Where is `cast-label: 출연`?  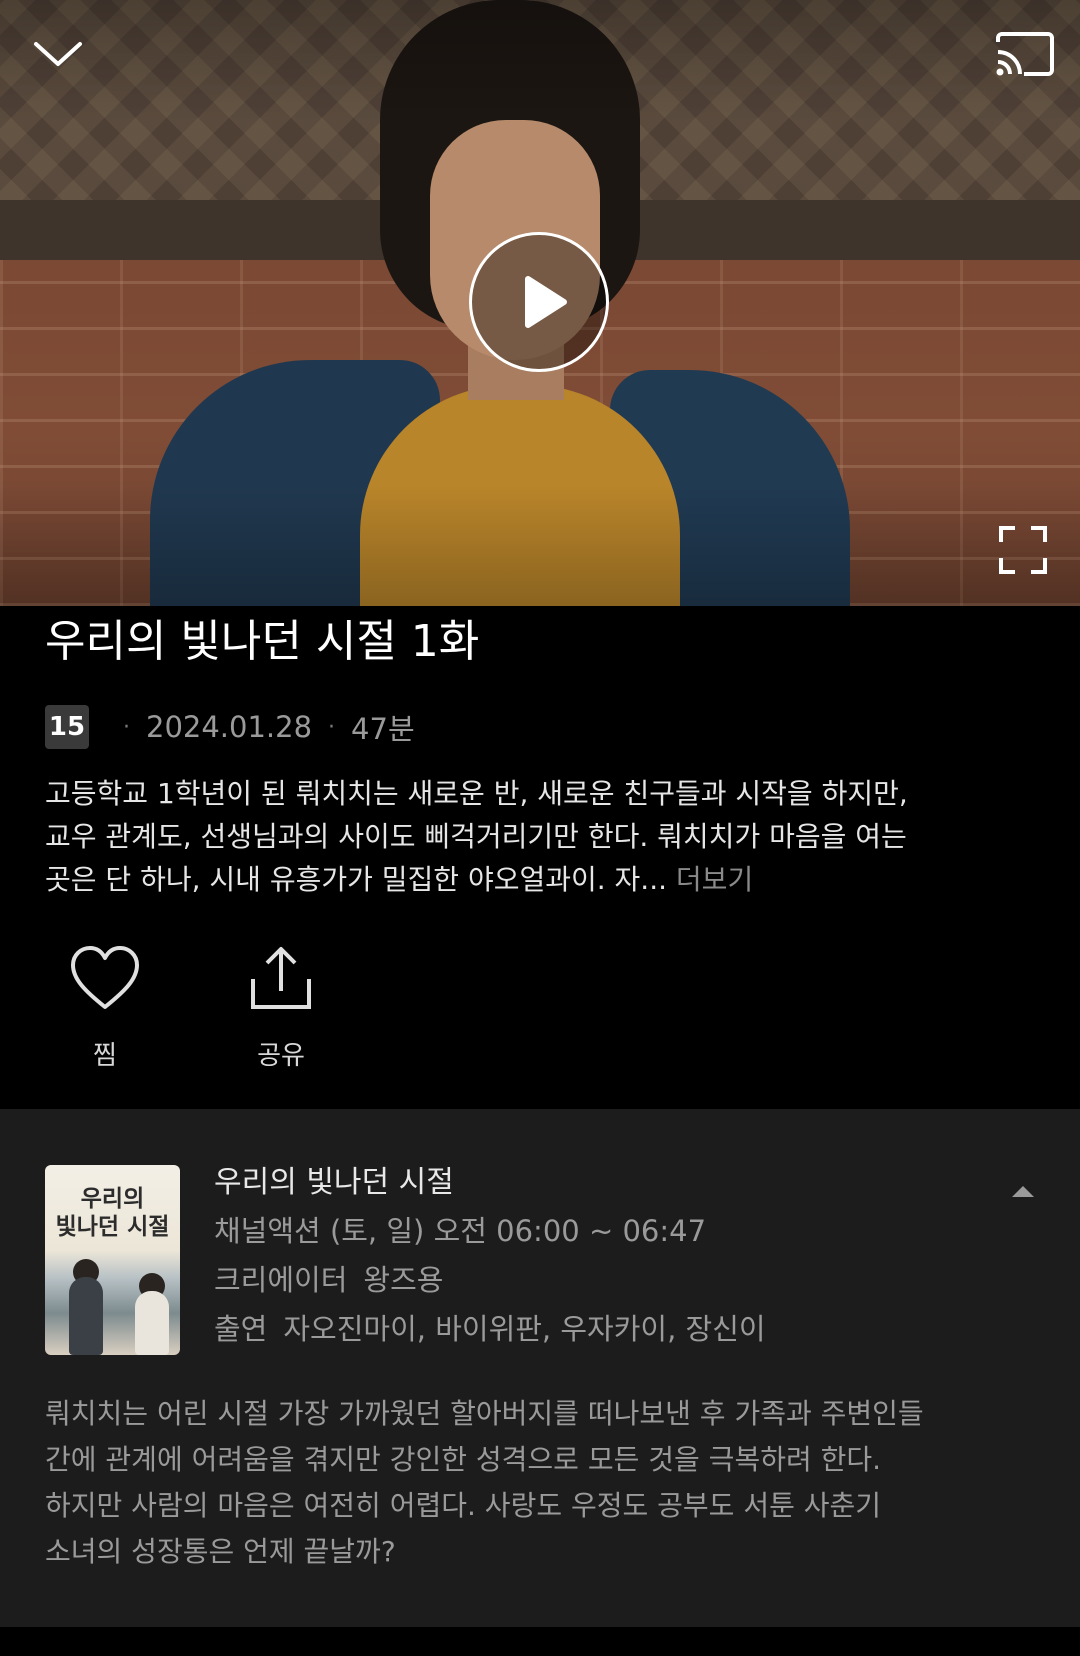 cast-label: 출연 is located at coordinates (241, 1329).